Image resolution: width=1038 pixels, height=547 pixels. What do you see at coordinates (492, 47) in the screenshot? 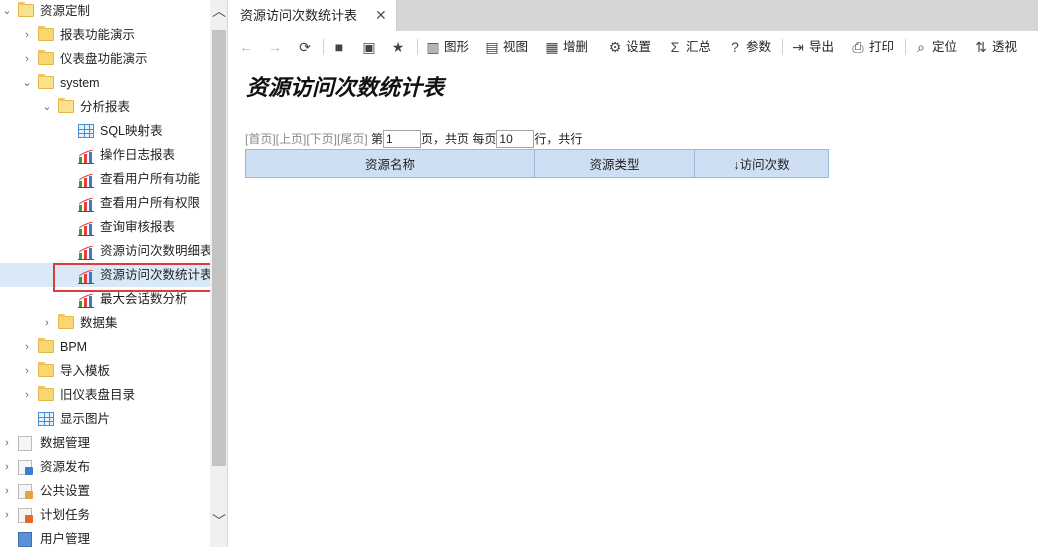
I see `view-icon: ▤` at bounding box center [492, 47].